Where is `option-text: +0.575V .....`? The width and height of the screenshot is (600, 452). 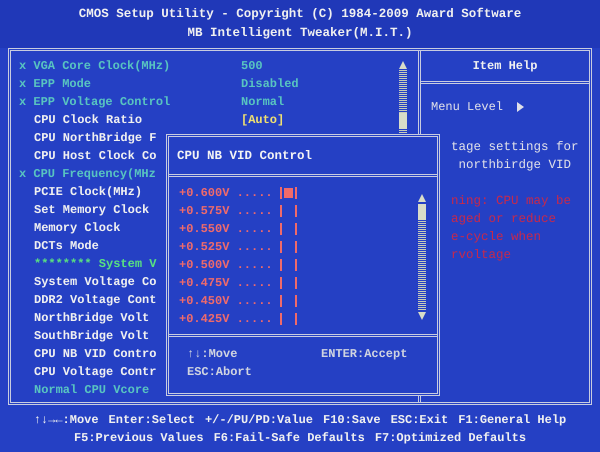 option-text: +0.575V ..... is located at coordinates (226, 211).